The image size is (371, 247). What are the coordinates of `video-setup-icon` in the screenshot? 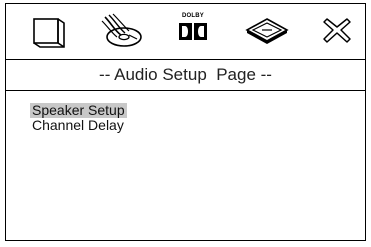 It's located at (267, 31).